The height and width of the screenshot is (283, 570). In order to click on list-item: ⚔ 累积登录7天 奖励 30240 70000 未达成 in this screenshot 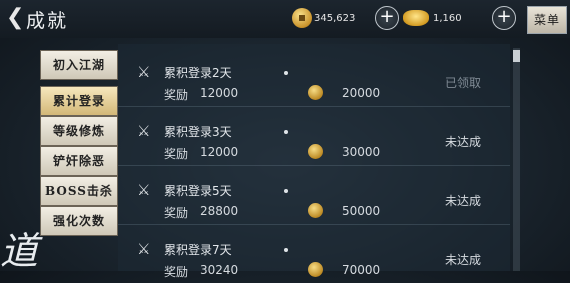, I will do `click(314, 254)`.